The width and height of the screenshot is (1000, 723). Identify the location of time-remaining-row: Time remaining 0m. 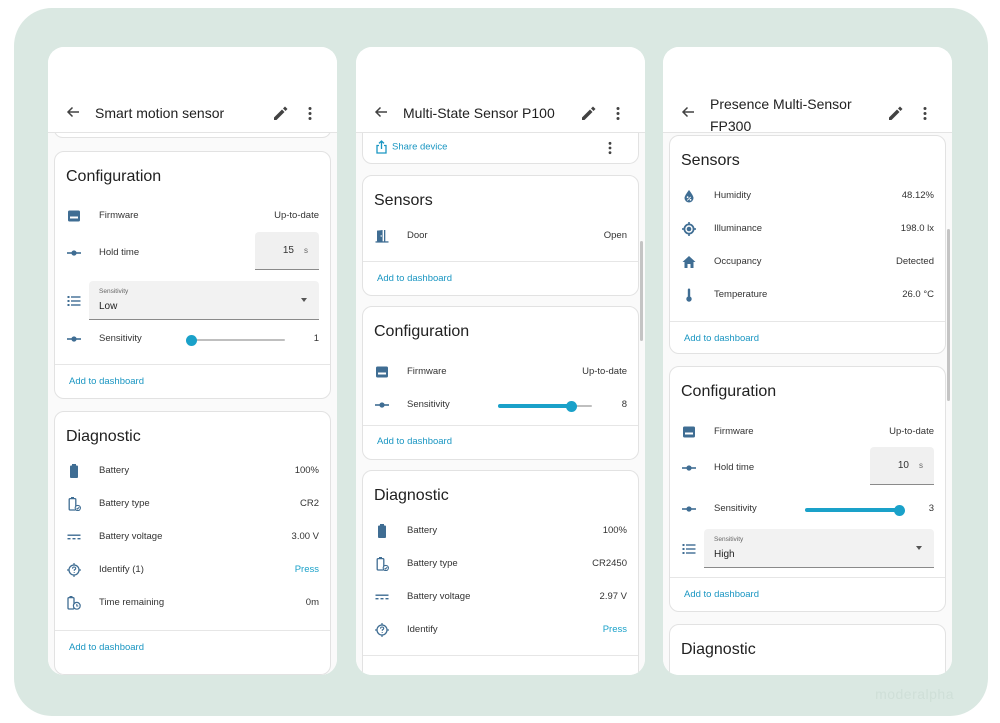
(192, 603).